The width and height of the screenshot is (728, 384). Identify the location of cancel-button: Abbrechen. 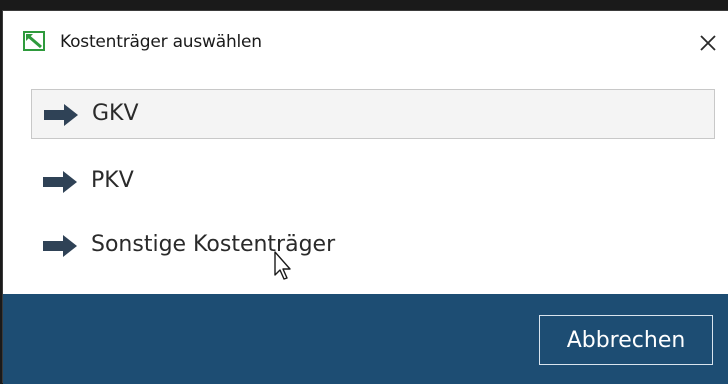
(626, 340).